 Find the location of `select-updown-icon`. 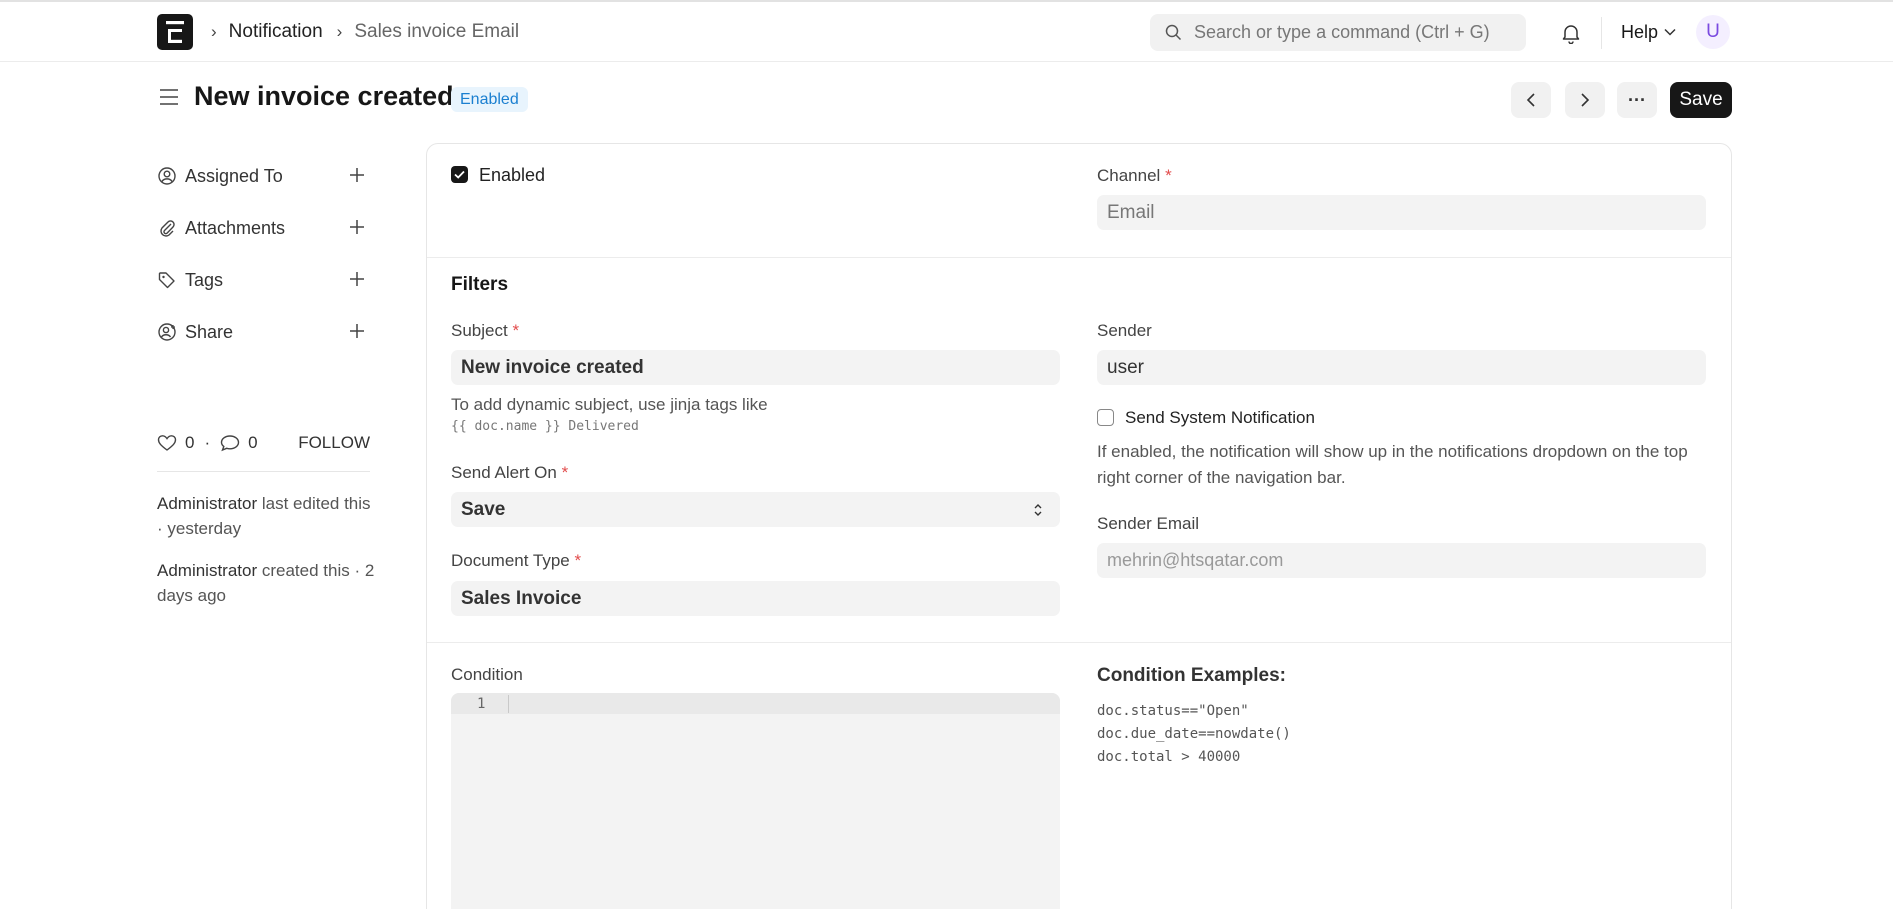

select-updown-icon is located at coordinates (1038, 510).